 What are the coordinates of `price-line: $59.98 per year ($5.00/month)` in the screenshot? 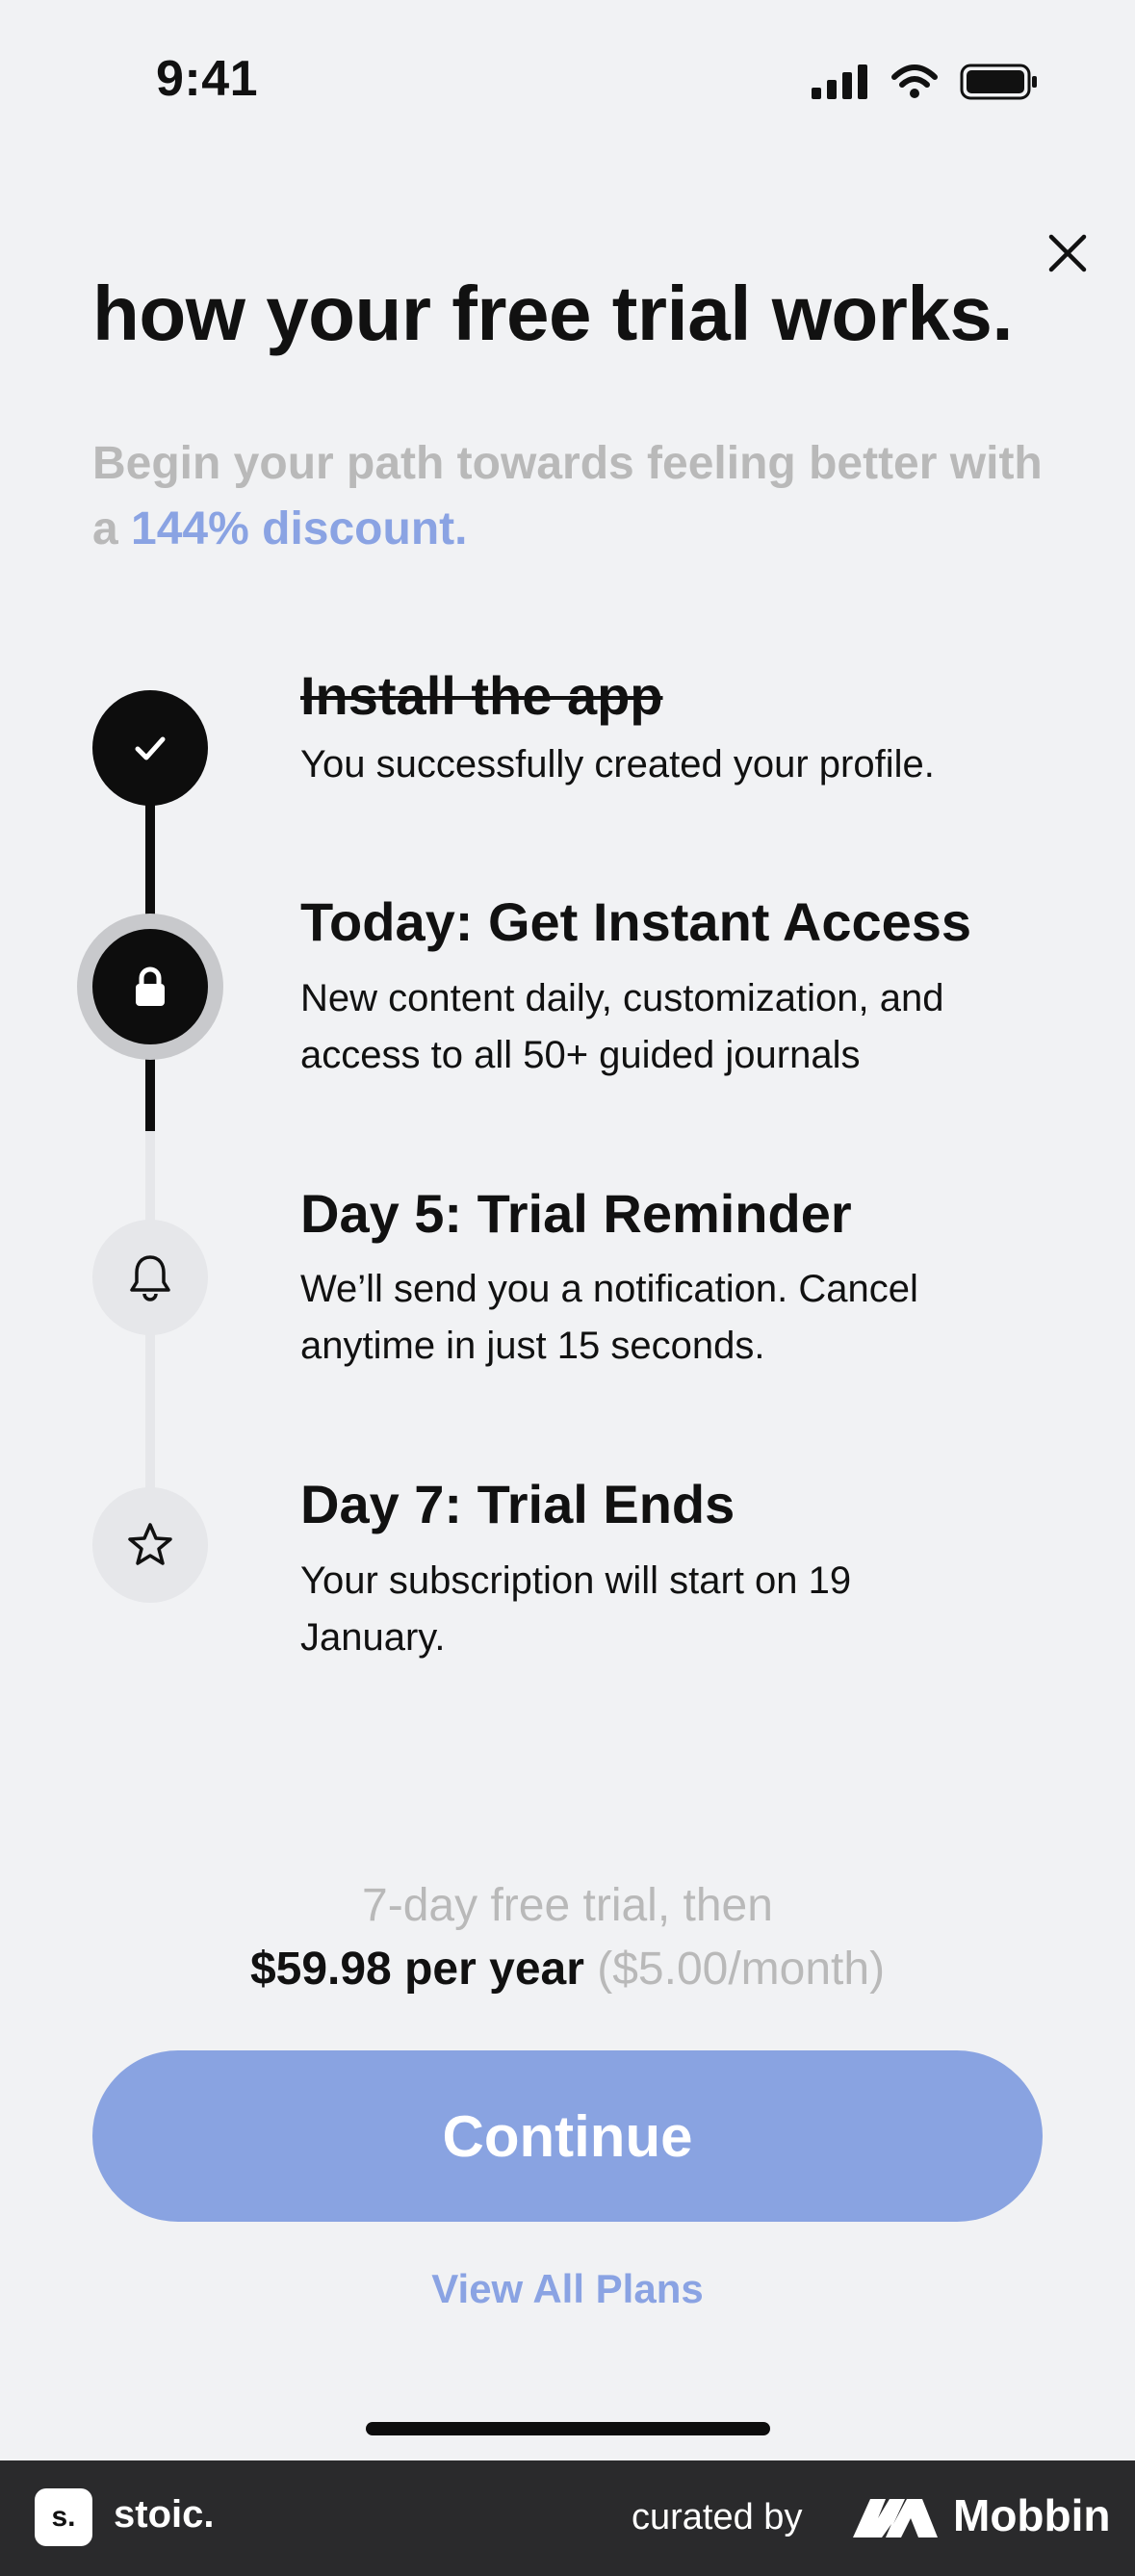 It's located at (567, 1970).